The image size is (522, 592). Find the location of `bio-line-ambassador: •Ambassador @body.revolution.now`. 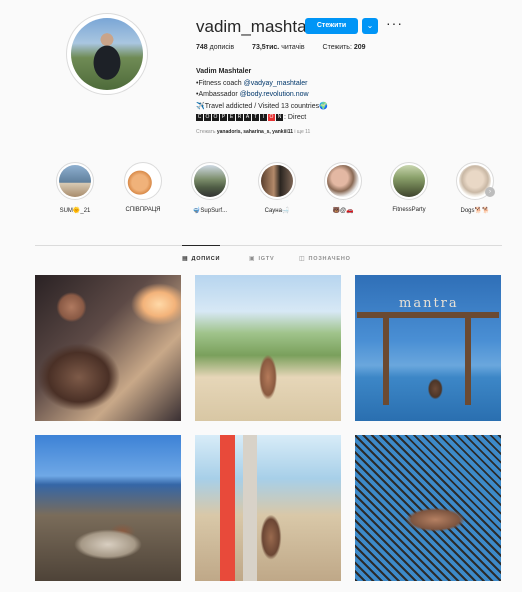

bio-line-ambassador: •Ambassador @body.revolution.now is located at coordinates (252, 94).